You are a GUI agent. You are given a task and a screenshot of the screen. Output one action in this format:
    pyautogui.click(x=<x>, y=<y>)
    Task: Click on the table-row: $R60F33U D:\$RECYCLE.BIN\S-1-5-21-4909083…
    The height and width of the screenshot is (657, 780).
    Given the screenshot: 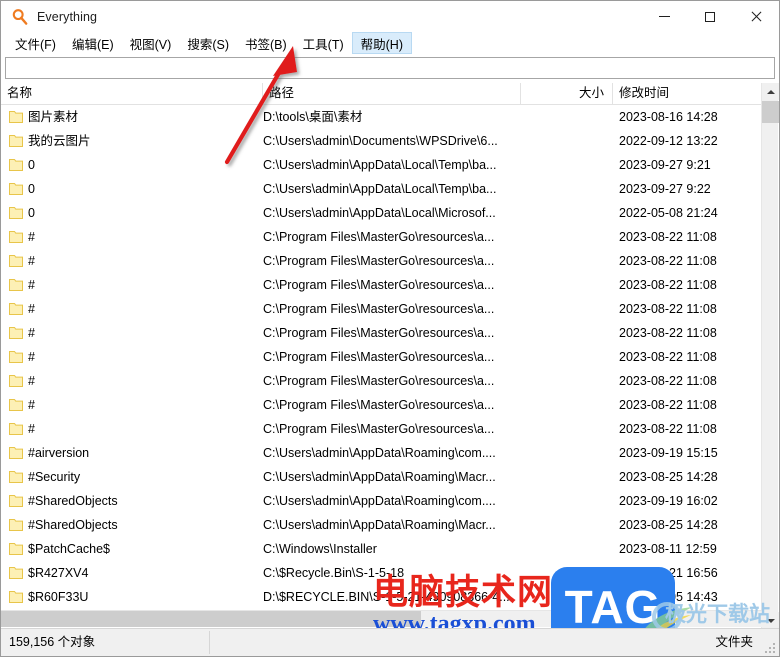 What is the action you would take?
    pyautogui.click(x=381, y=597)
    